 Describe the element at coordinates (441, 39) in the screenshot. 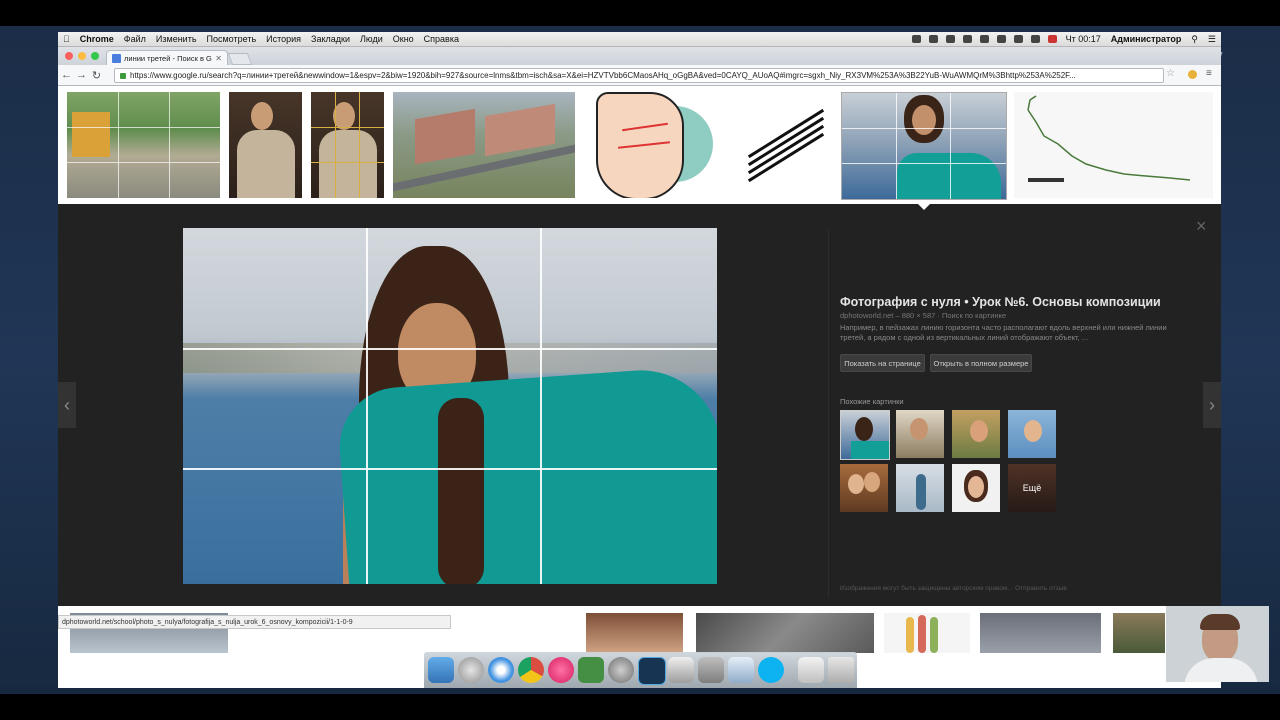

I see `menu-help: Справка` at that location.